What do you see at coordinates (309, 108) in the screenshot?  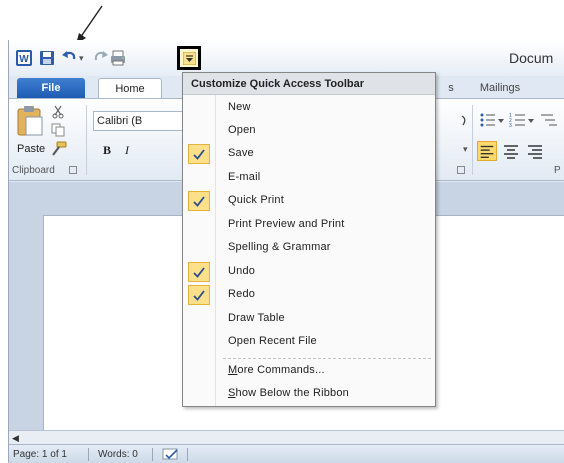 I see `menu-item-new: New` at bounding box center [309, 108].